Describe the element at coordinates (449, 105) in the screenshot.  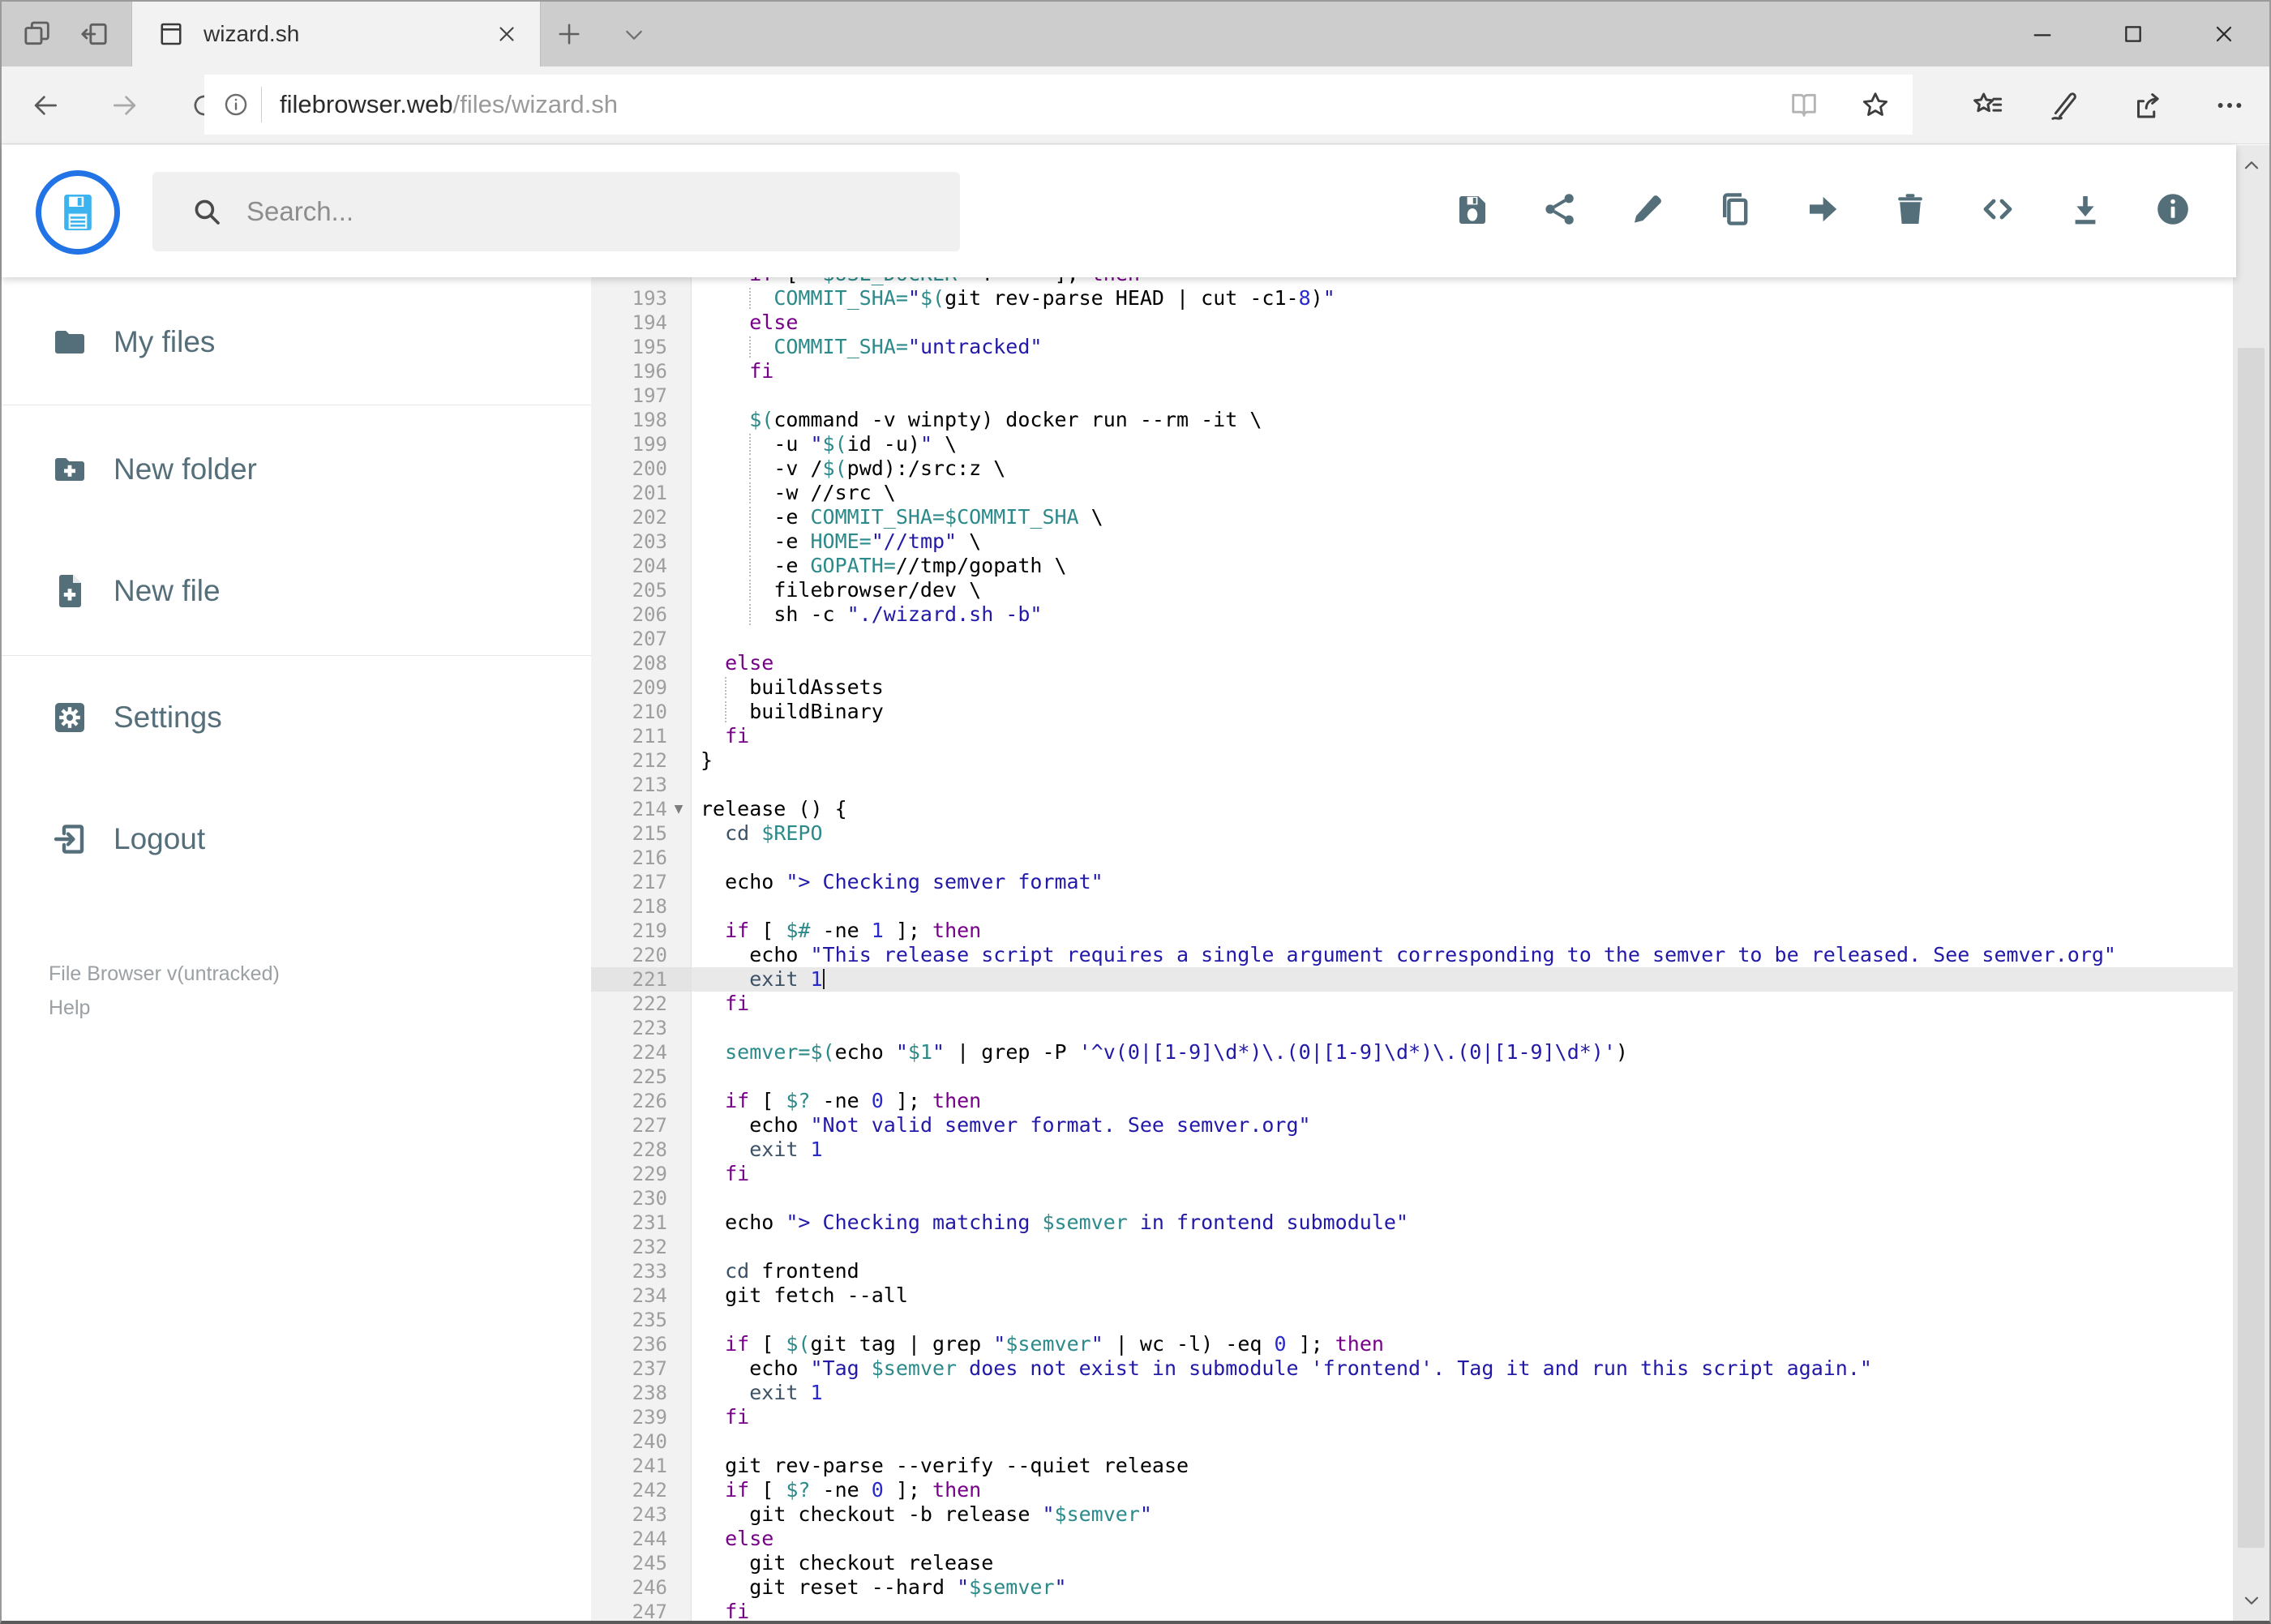
I see `url-text: filebrowser.web/files/wizard.sh` at that location.